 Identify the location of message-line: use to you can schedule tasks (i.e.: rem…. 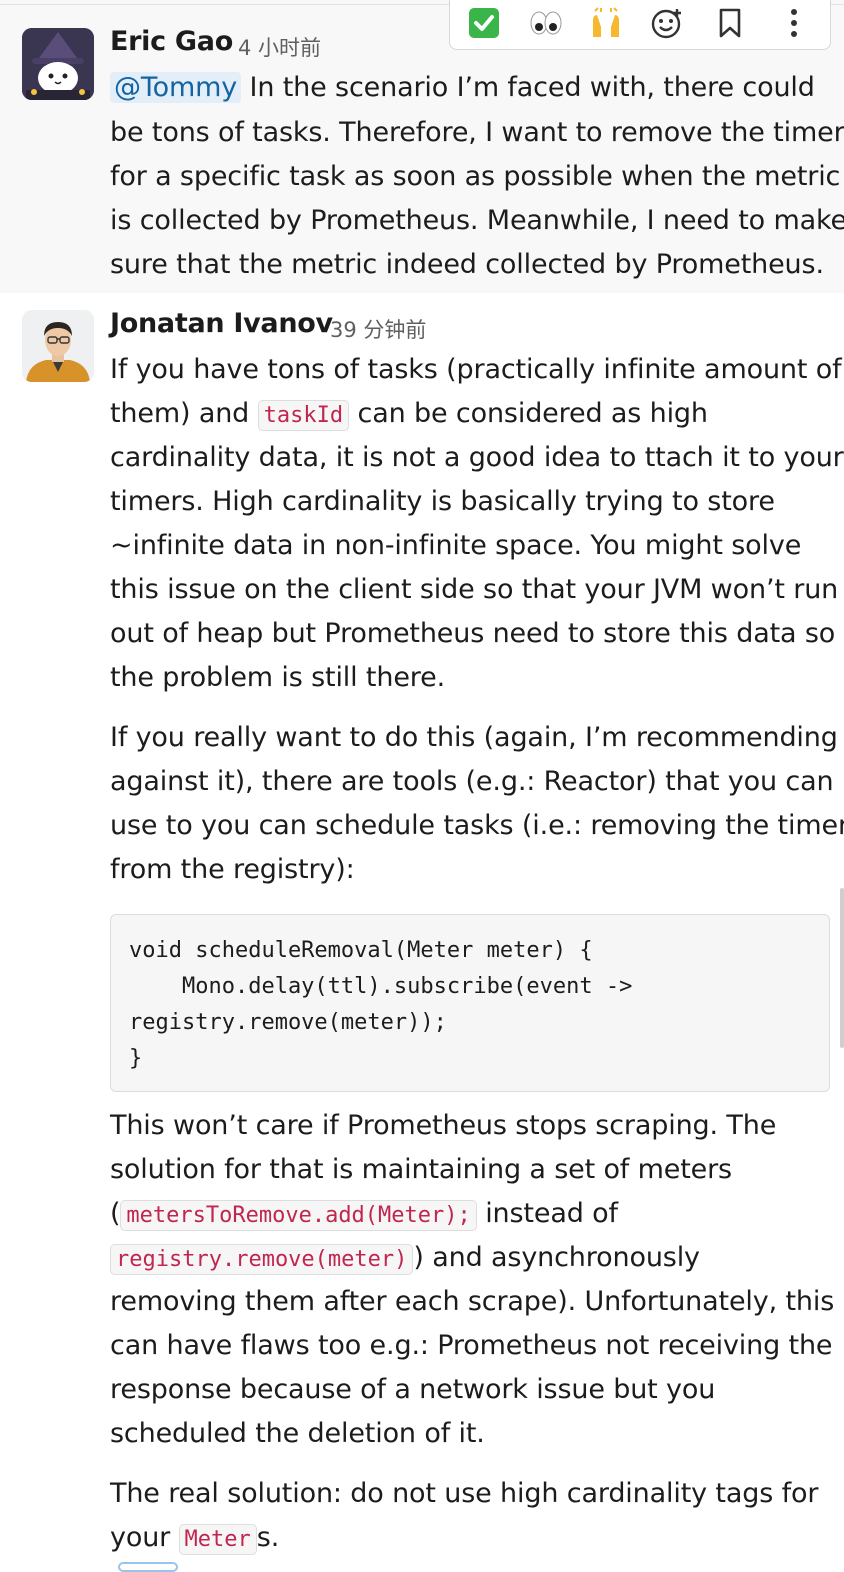
(477, 825).